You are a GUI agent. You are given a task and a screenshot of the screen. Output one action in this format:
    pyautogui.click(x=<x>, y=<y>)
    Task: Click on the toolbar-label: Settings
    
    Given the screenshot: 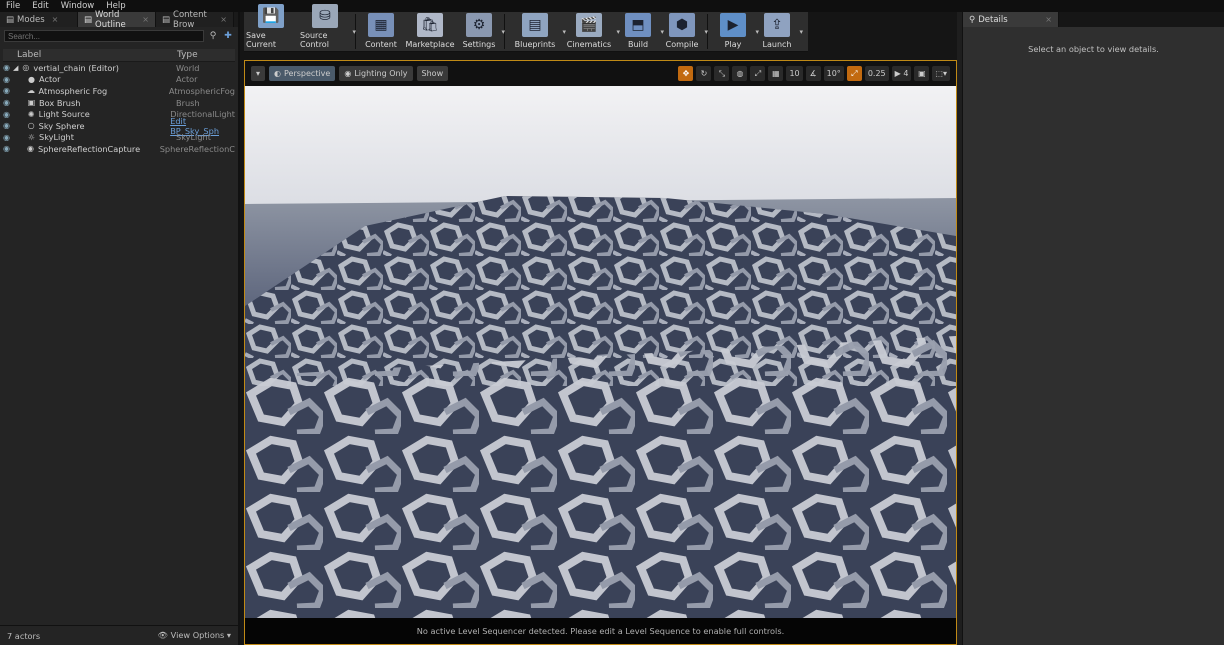 What is the action you would take?
    pyautogui.click(x=479, y=44)
    